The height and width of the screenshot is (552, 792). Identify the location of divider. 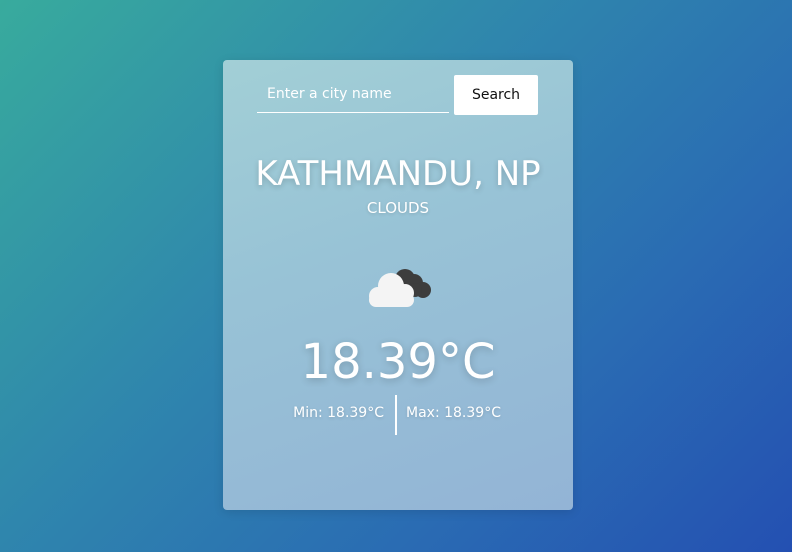
(396, 415).